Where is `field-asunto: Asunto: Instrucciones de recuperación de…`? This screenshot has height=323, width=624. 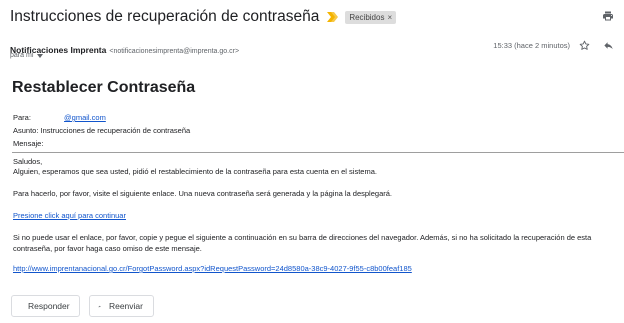 field-asunto: Asunto: Instrucciones de recuperación de… is located at coordinates (102, 130).